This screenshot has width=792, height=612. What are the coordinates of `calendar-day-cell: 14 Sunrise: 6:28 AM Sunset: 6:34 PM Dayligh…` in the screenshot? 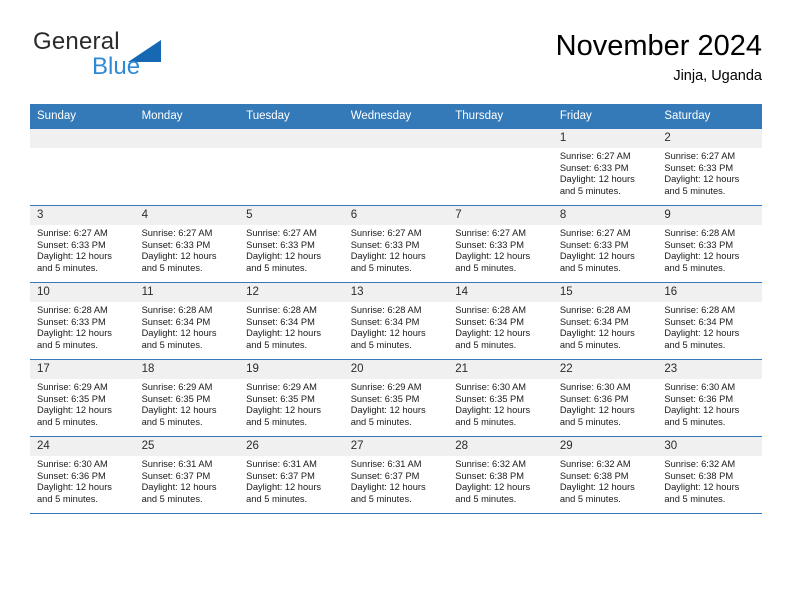 It's located at (500, 321).